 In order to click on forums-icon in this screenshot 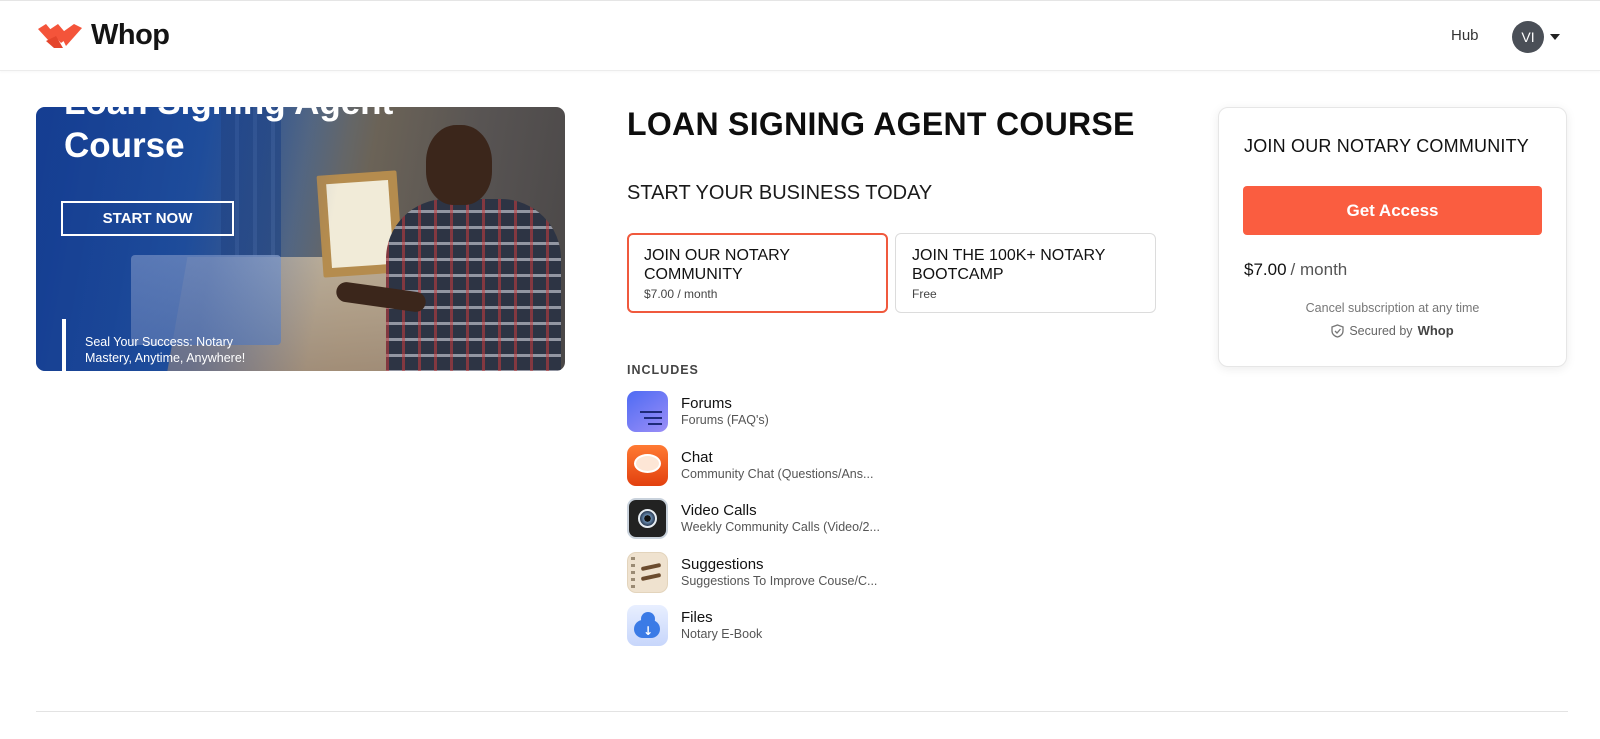, I will do `click(647, 411)`.